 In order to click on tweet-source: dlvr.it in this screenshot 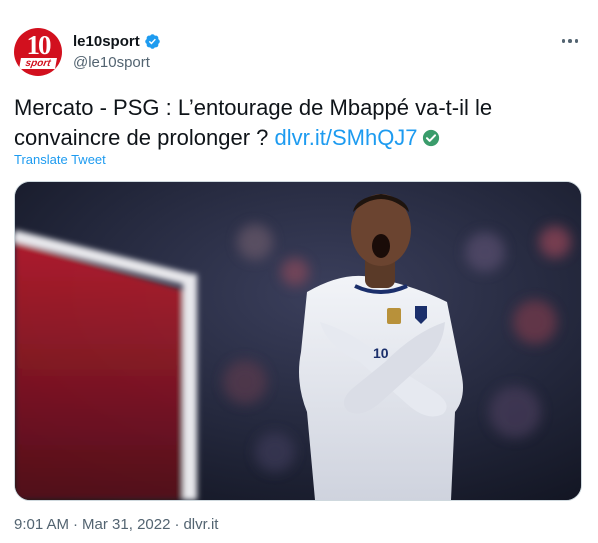, I will do `click(200, 524)`.